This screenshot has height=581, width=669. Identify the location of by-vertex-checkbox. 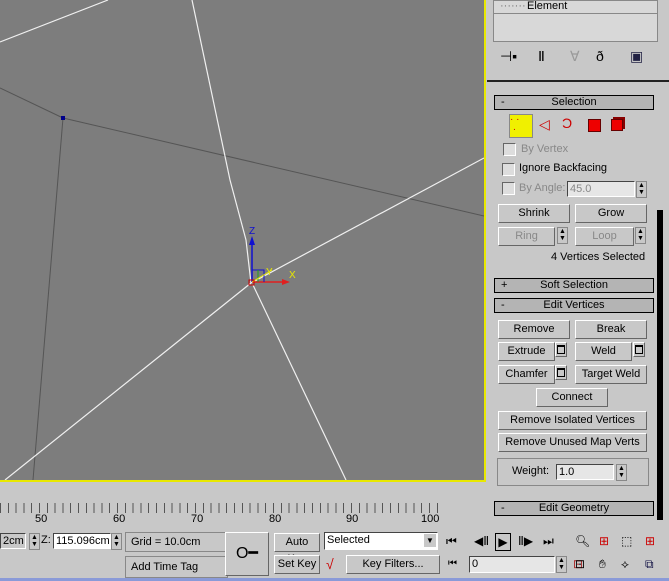
(509, 149).